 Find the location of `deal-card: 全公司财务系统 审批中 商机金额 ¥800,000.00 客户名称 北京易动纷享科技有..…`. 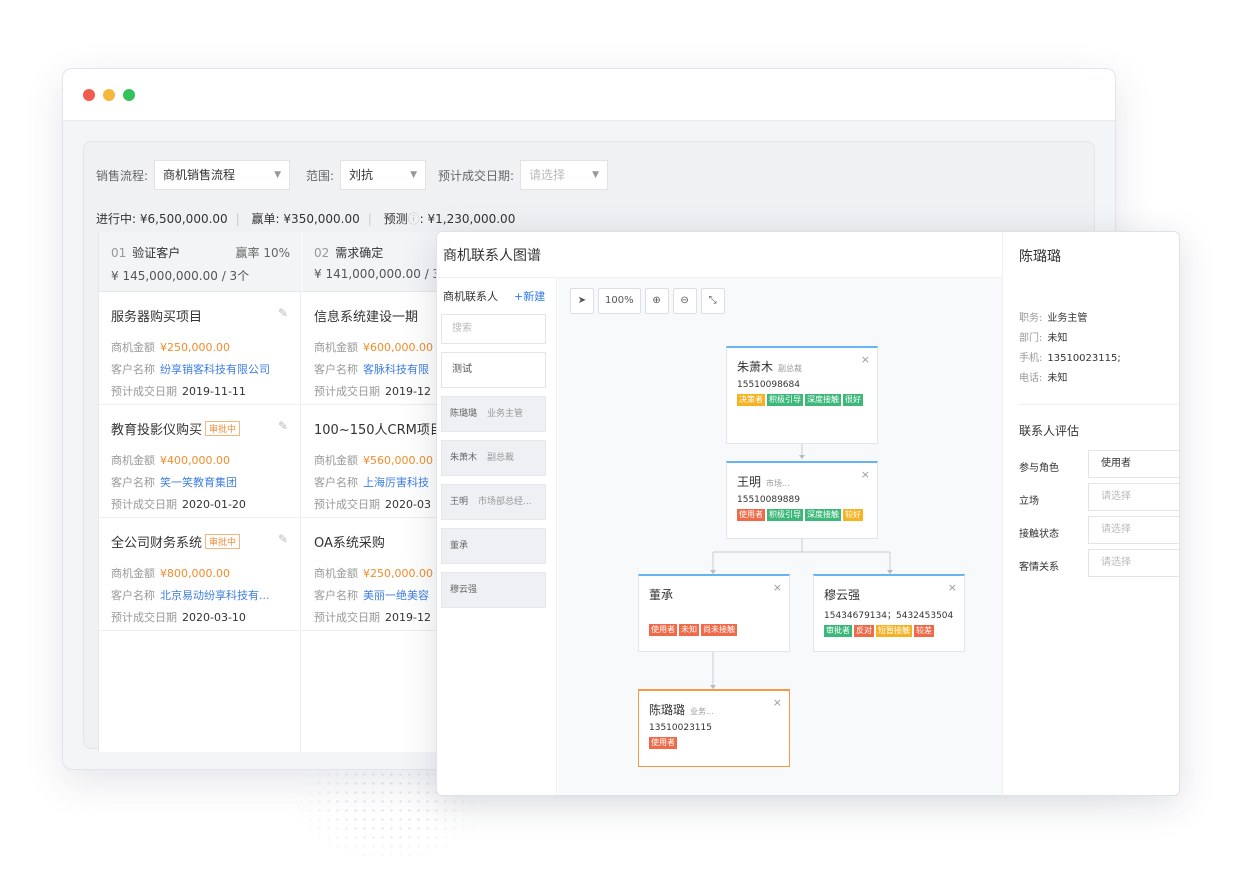

deal-card: 全公司财务系统 审批中 商机金额 ¥800,000.00 客户名称 北京易动纷享科技有..… is located at coordinates (199, 574).